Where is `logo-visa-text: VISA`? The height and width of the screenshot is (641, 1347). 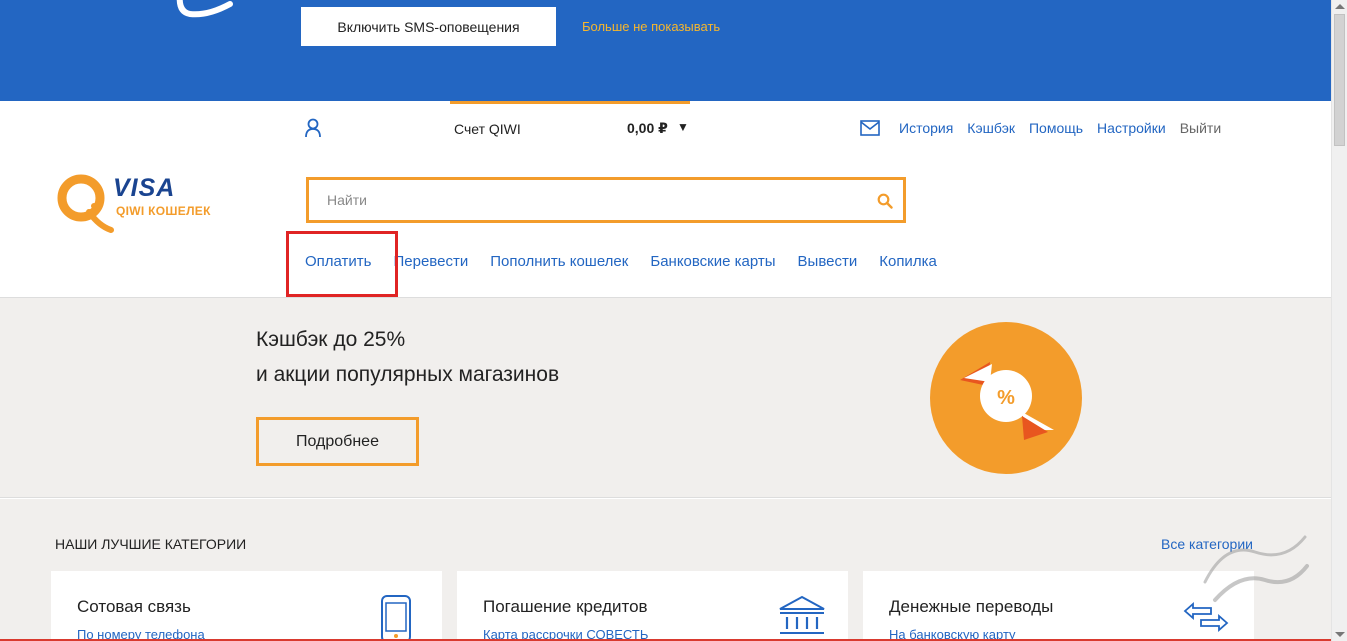
logo-visa-text: VISA is located at coordinates (144, 188).